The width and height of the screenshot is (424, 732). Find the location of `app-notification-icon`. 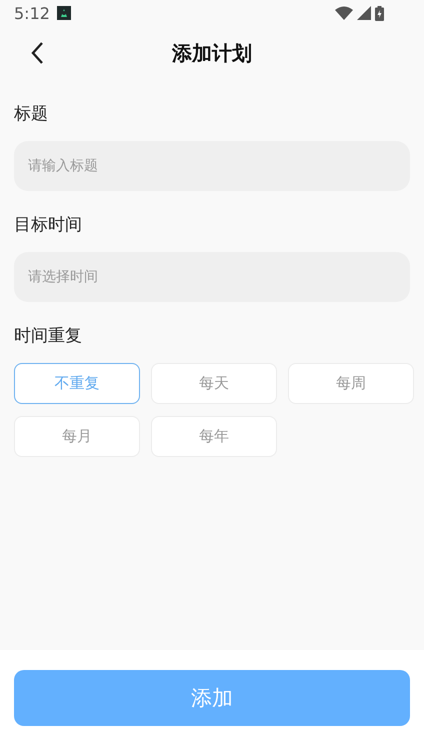

app-notification-icon is located at coordinates (63, 13).